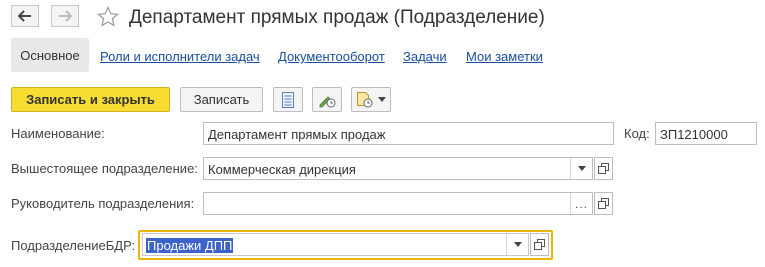  I want to click on list-document-icon, so click(288, 99).